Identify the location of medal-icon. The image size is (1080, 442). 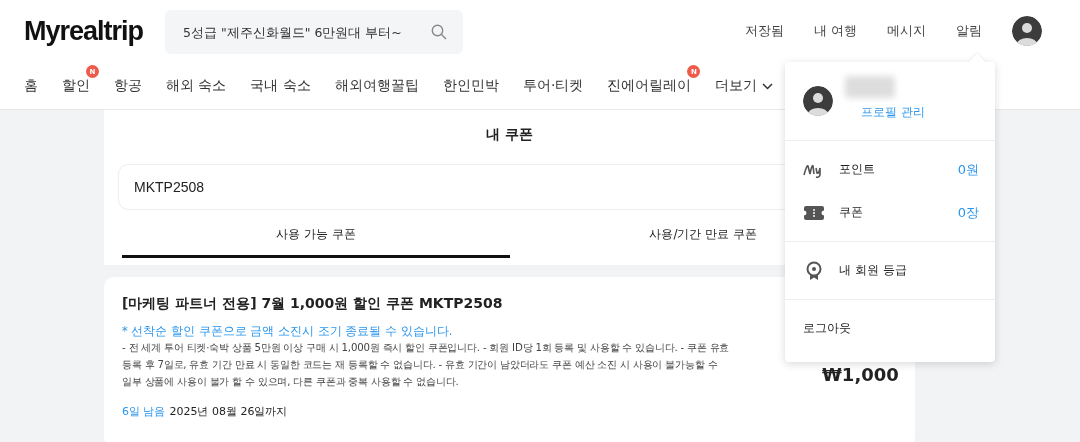
(814, 270).